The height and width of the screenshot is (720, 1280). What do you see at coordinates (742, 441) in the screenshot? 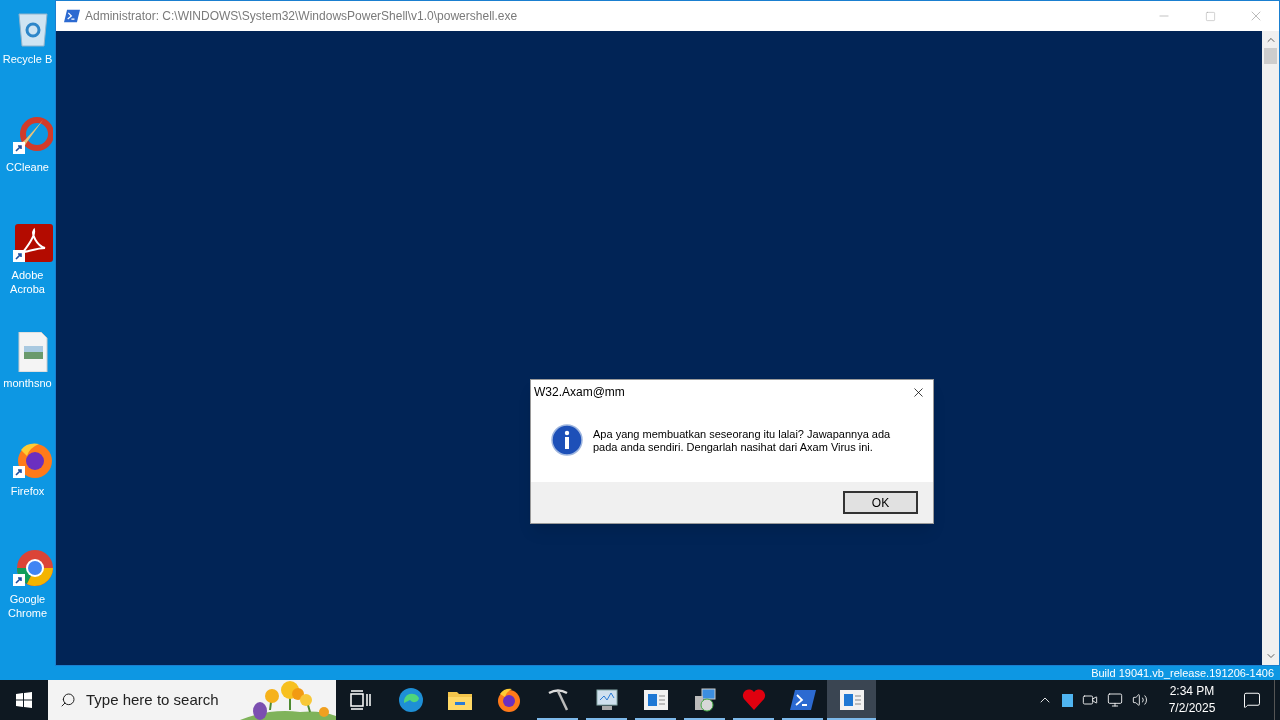
I see `dialog-message: Apa yang membuatkan seseorang itu lalai? Jawapannya ada pada anda sendiri. Dengarlah nasihat dari Axam Virus ini.` at bounding box center [742, 441].